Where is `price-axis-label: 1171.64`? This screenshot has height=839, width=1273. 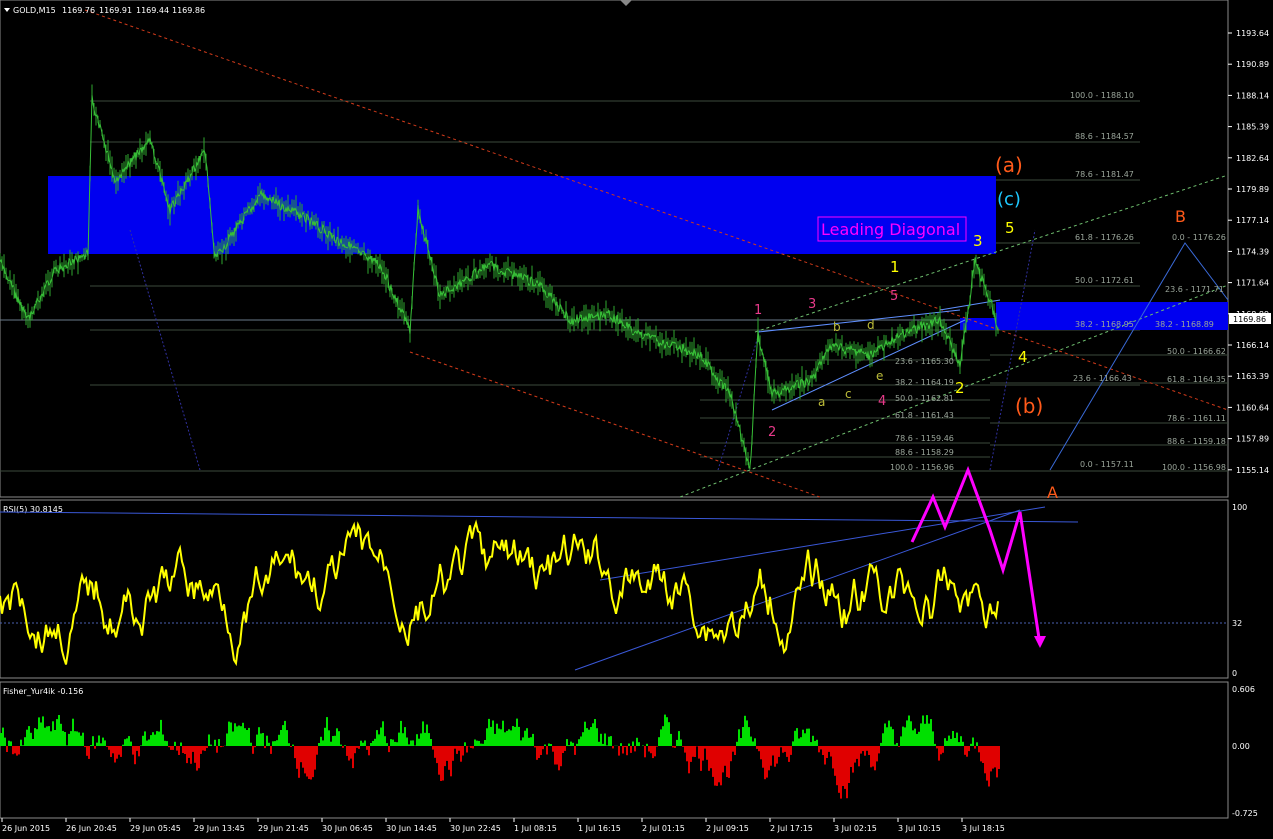 price-axis-label: 1171.64 is located at coordinates (1252, 283).